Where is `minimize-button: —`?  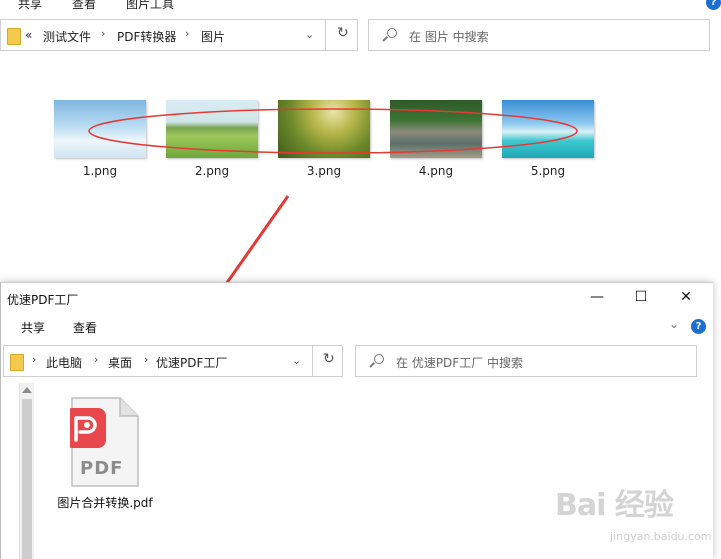
minimize-button: — is located at coordinates (597, 298).